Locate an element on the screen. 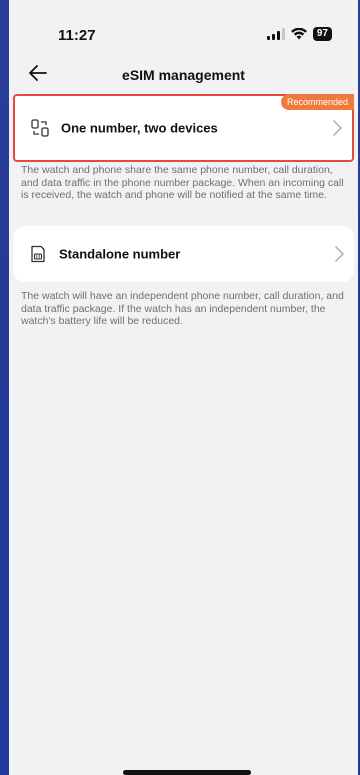 The height and width of the screenshot is (775, 360). option-label: One number, two devices is located at coordinates (139, 128).